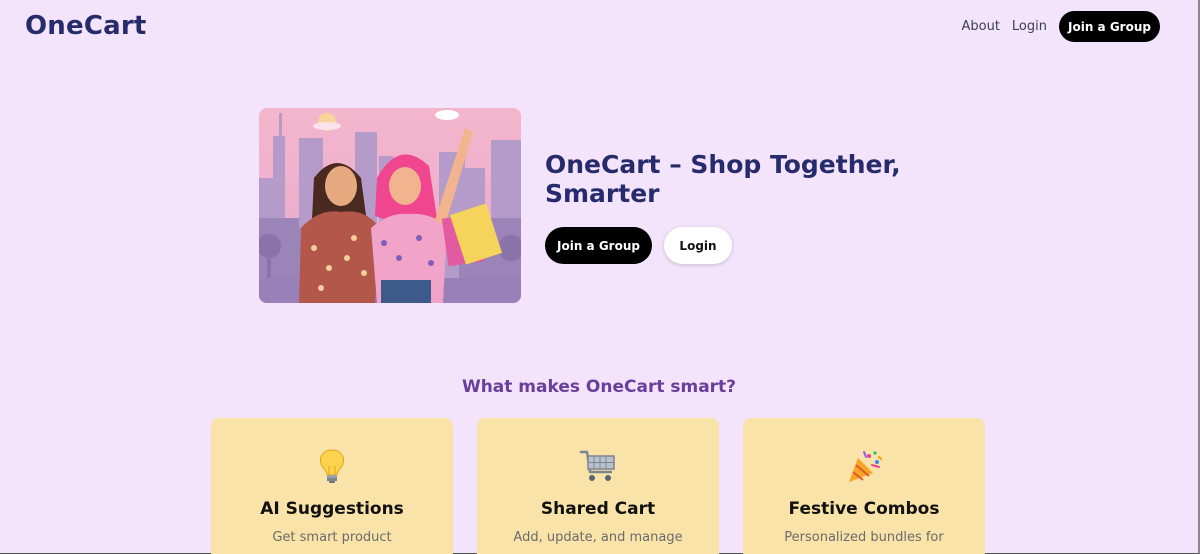 Image resolution: width=1200 pixels, height=554 pixels. I want to click on nav-login-link: Login, so click(1029, 26).